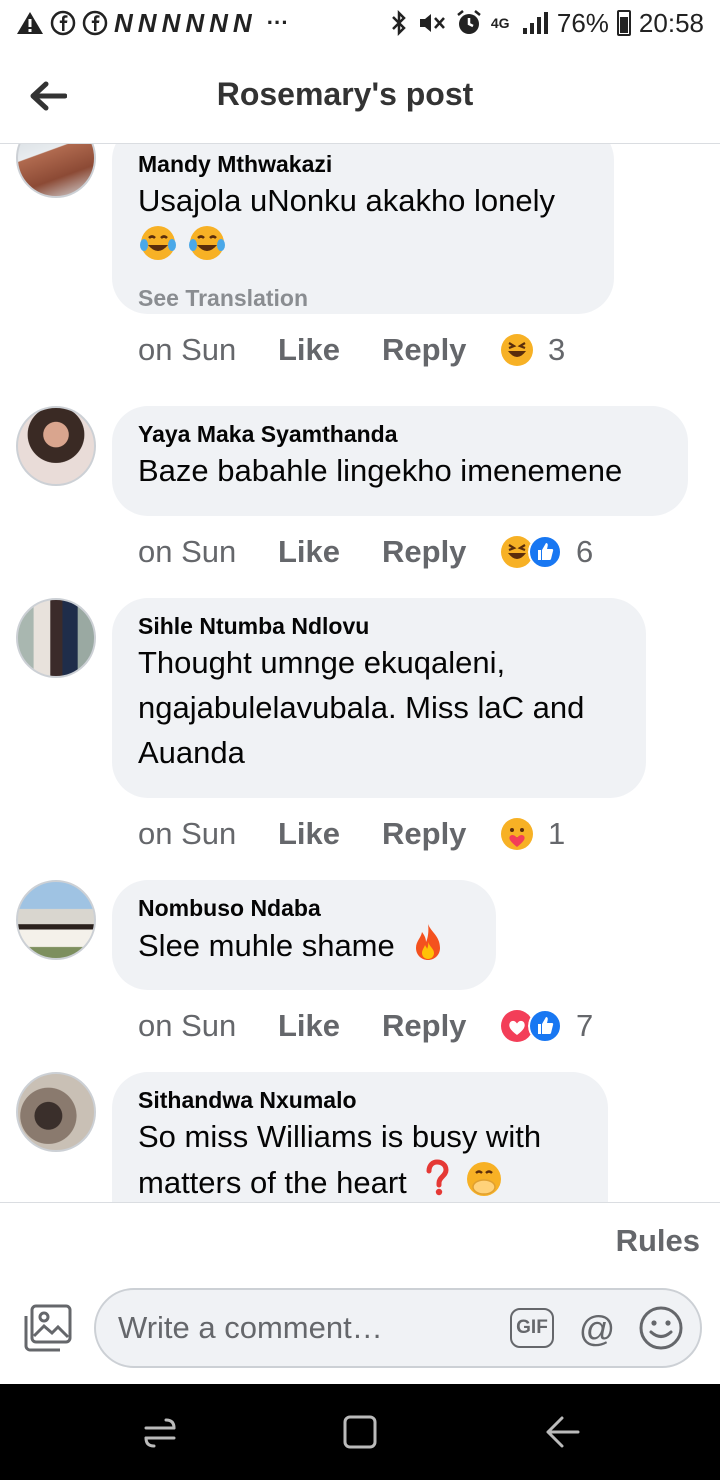 This screenshot has width=720, height=1480. I want to click on reaction-count: 1, so click(556, 834).